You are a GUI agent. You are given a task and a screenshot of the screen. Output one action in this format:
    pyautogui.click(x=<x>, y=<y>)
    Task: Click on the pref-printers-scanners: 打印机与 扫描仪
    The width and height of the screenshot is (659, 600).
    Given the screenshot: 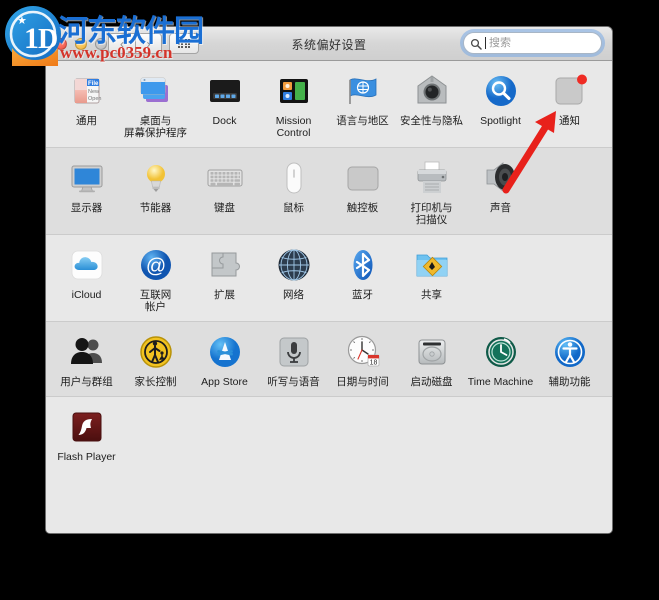 What is the action you would take?
    pyautogui.click(x=431, y=192)
    